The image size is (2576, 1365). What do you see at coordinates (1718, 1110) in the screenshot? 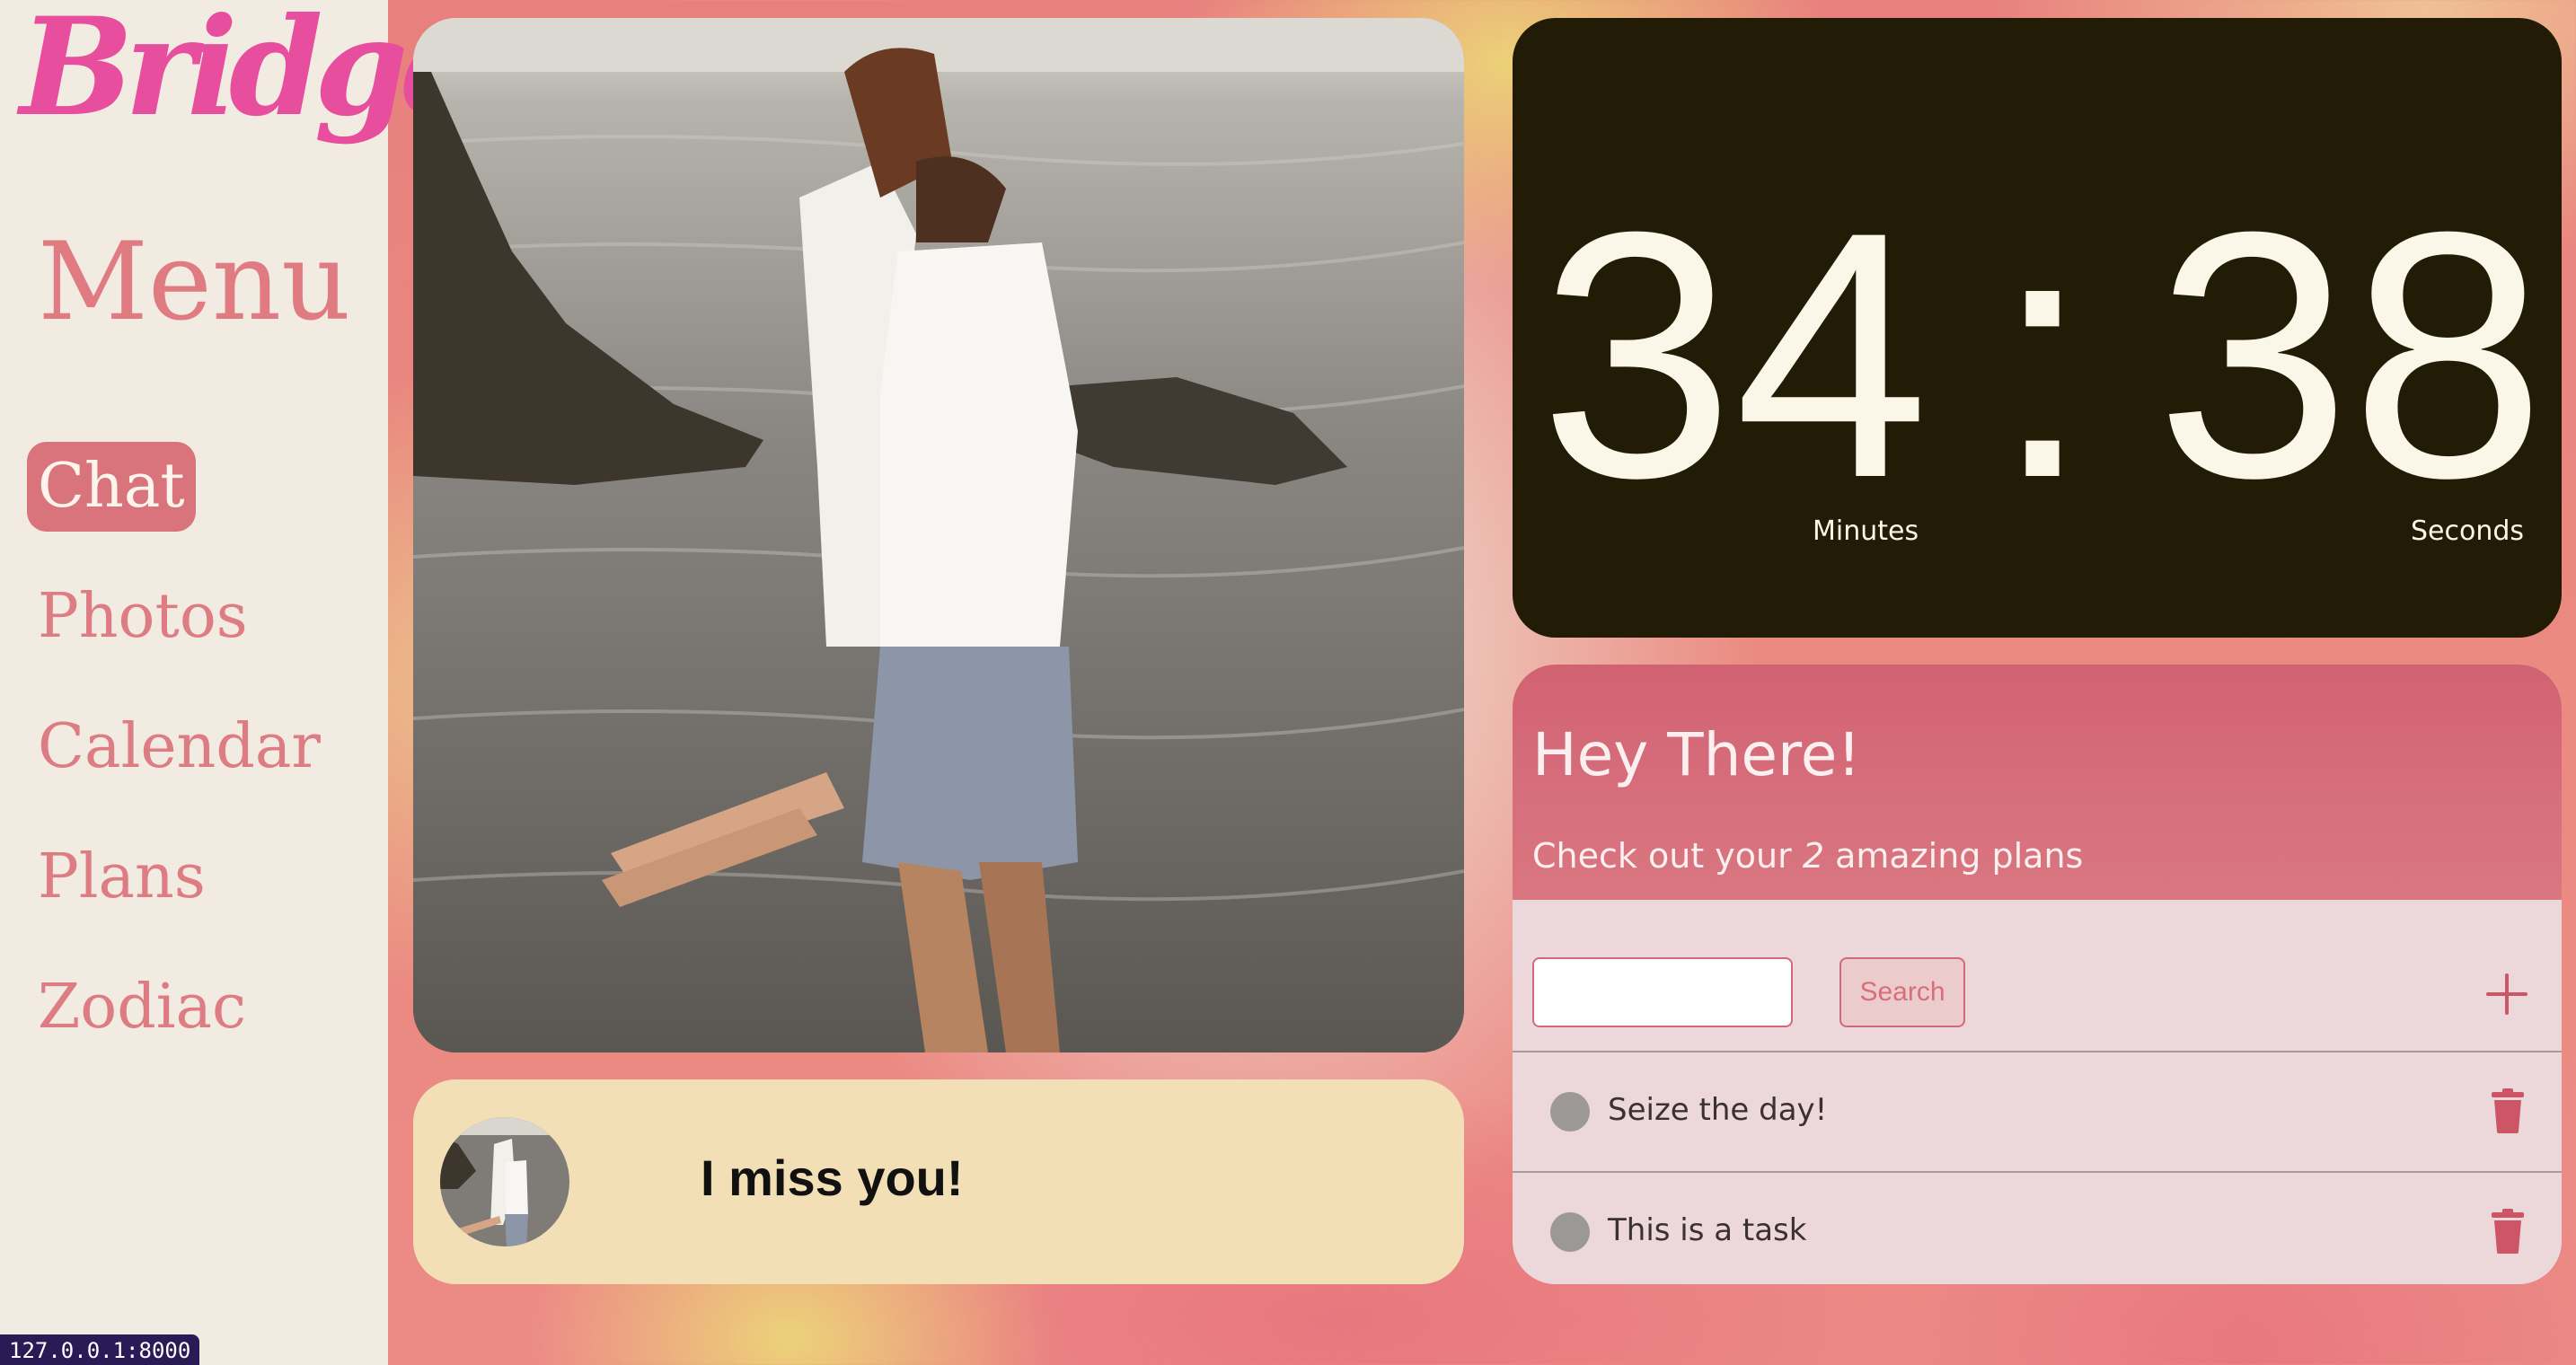
I see `task-text: Seize the day!` at bounding box center [1718, 1110].